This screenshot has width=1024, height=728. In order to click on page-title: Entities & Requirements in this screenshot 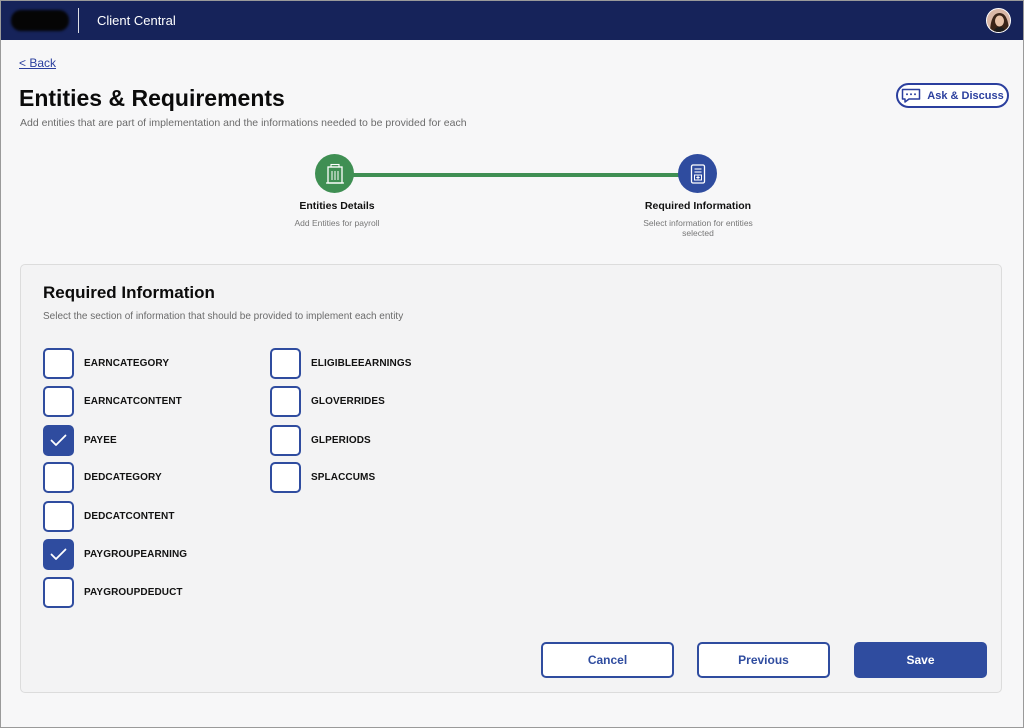, I will do `click(152, 98)`.